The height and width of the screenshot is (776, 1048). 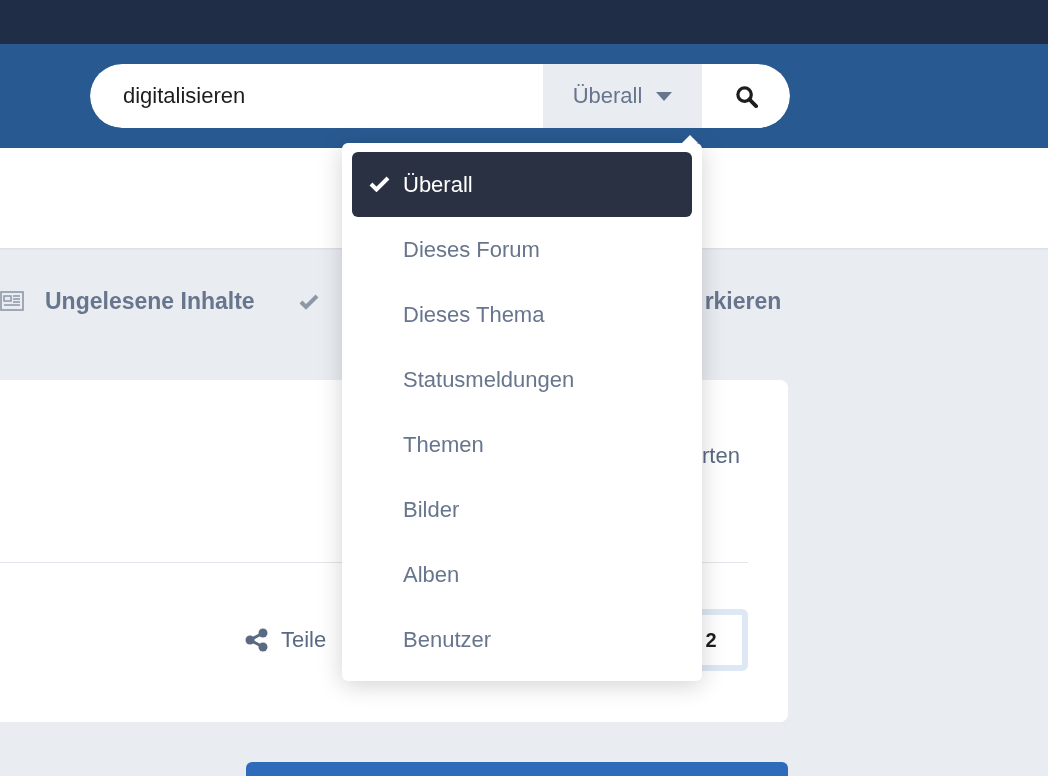 What do you see at coordinates (256, 640) in the screenshot?
I see `share-icon` at bounding box center [256, 640].